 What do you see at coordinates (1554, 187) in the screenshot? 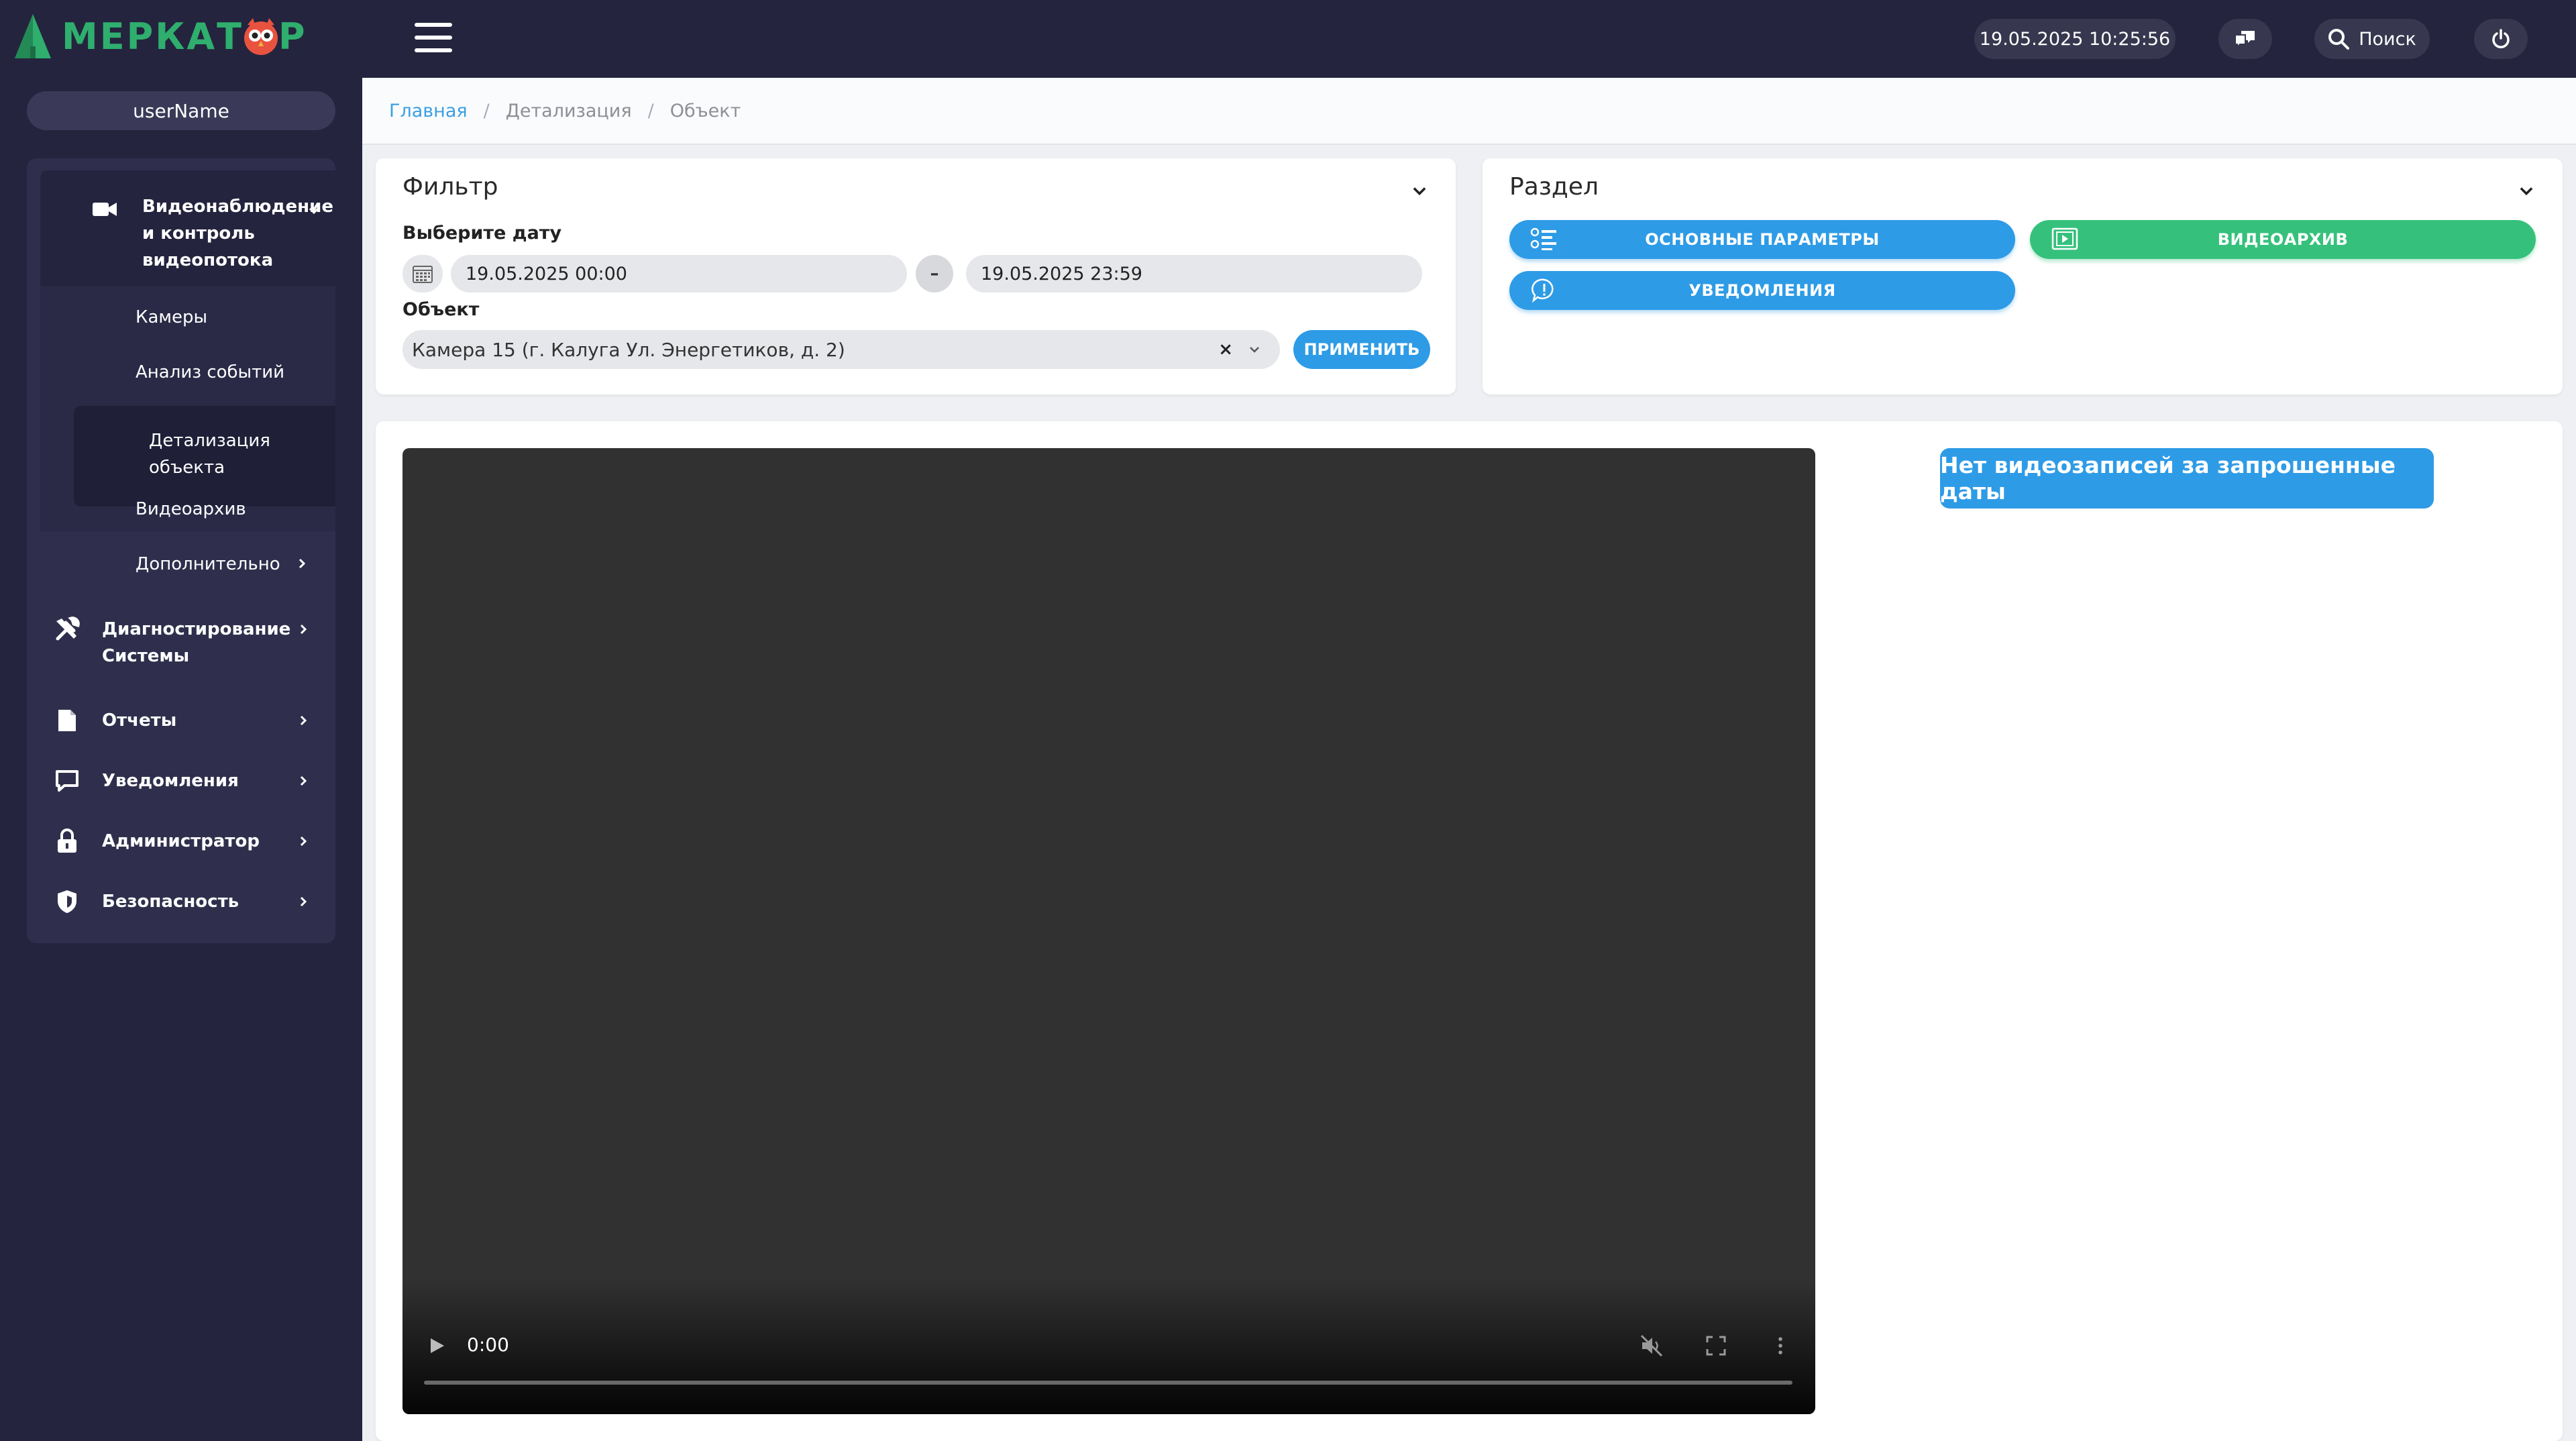
I see `section-title: Раздел` at bounding box center [1554, 187].